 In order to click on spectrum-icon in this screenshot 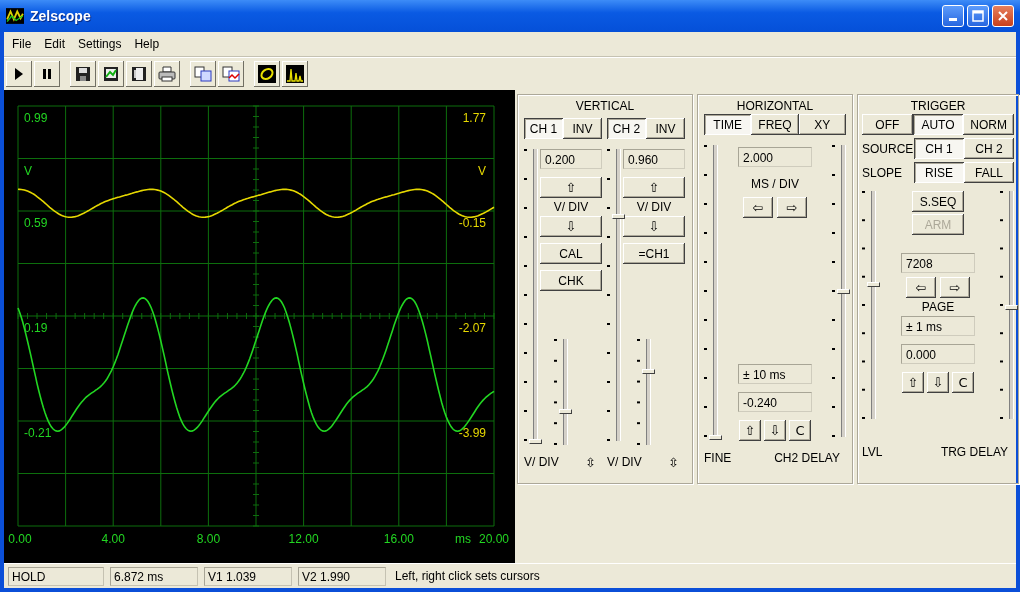, I will do `click(295, 74)`.